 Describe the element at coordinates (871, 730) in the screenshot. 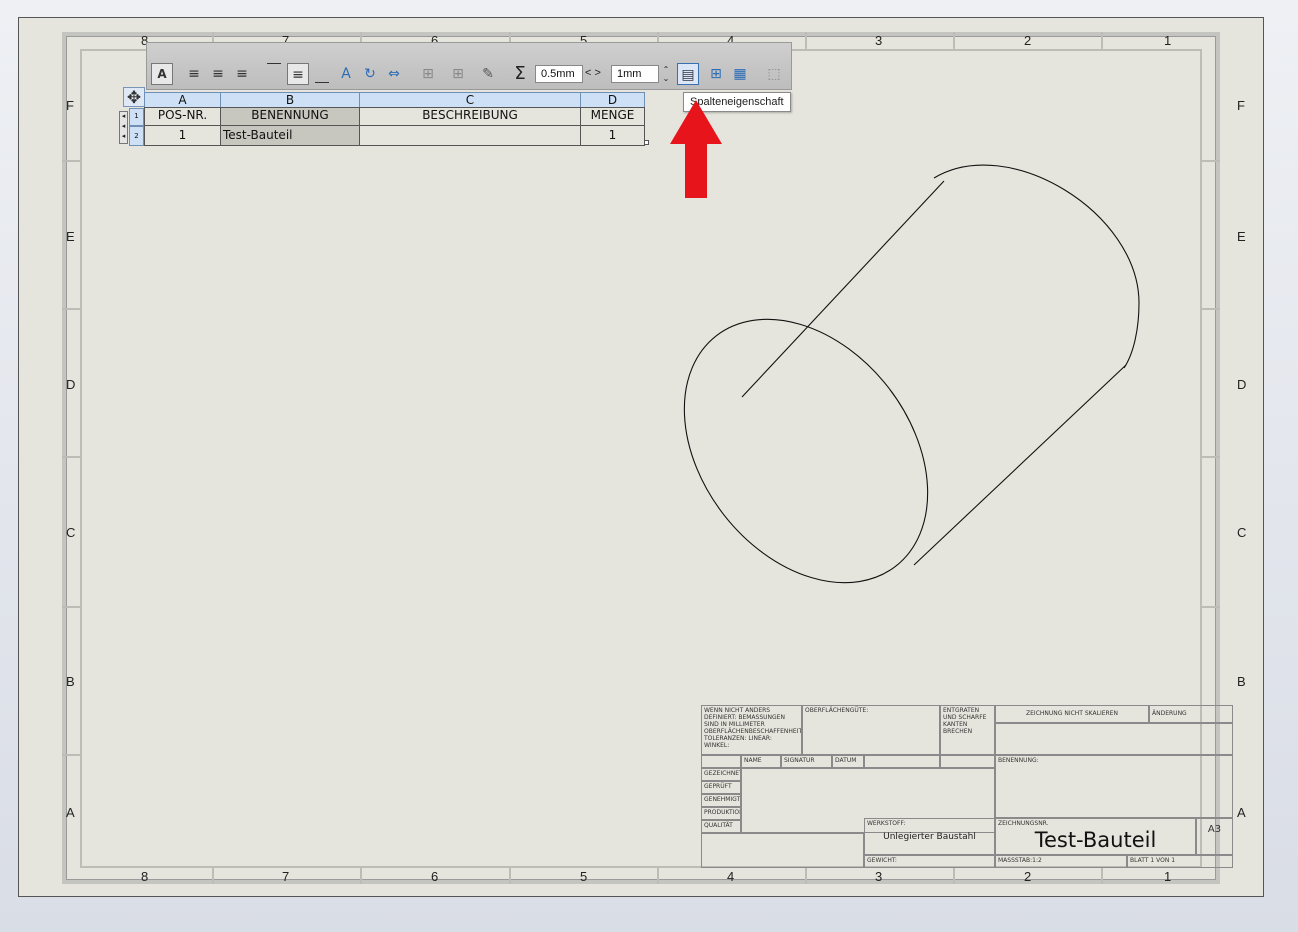

I see `tb-surface: OBERFLÄCHENGÜTE:` at that location.